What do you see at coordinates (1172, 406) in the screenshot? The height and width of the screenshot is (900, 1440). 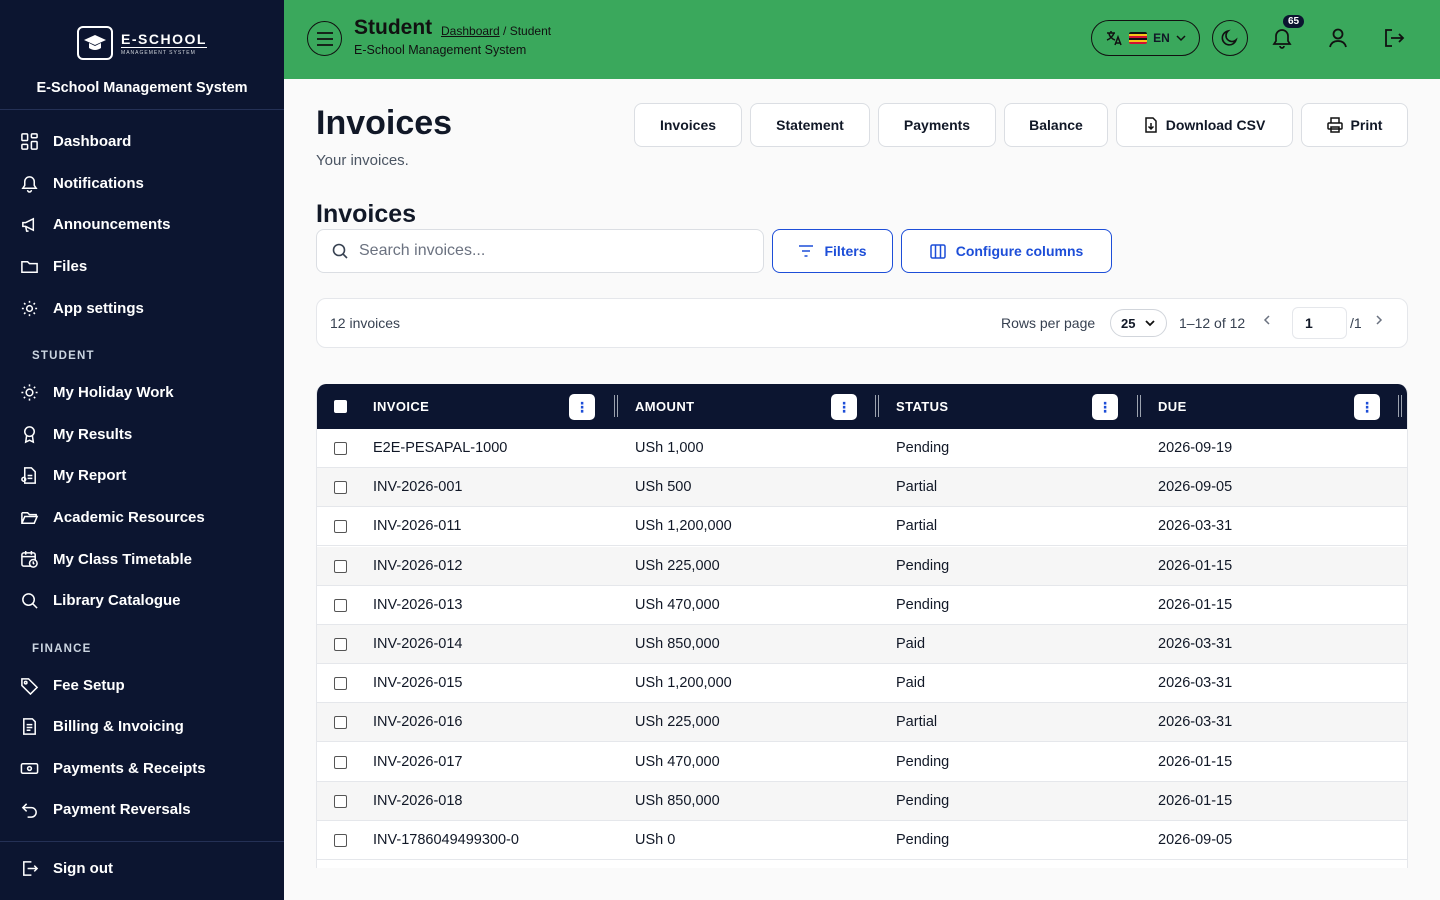 I see `column-header-due: DUE` at bounding box center [1172, 406].